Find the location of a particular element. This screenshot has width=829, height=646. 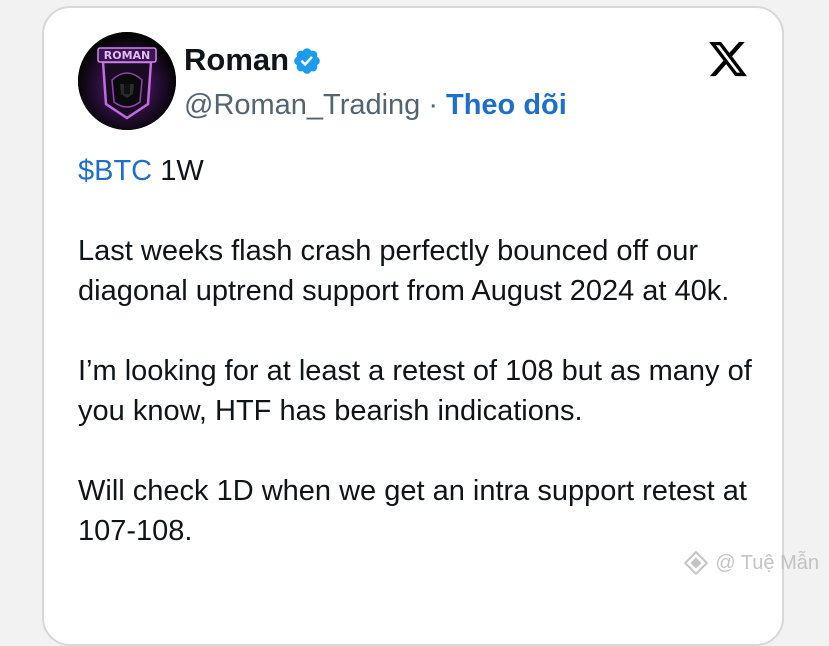

verified-badge-icon is located at coordinates (307, 61).